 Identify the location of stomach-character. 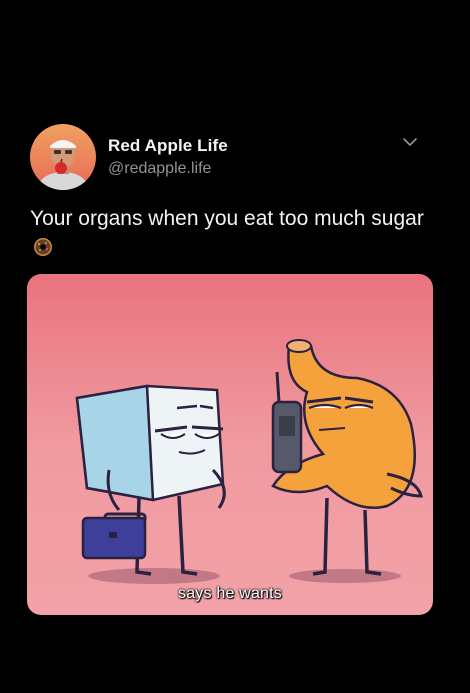
(347, 457).